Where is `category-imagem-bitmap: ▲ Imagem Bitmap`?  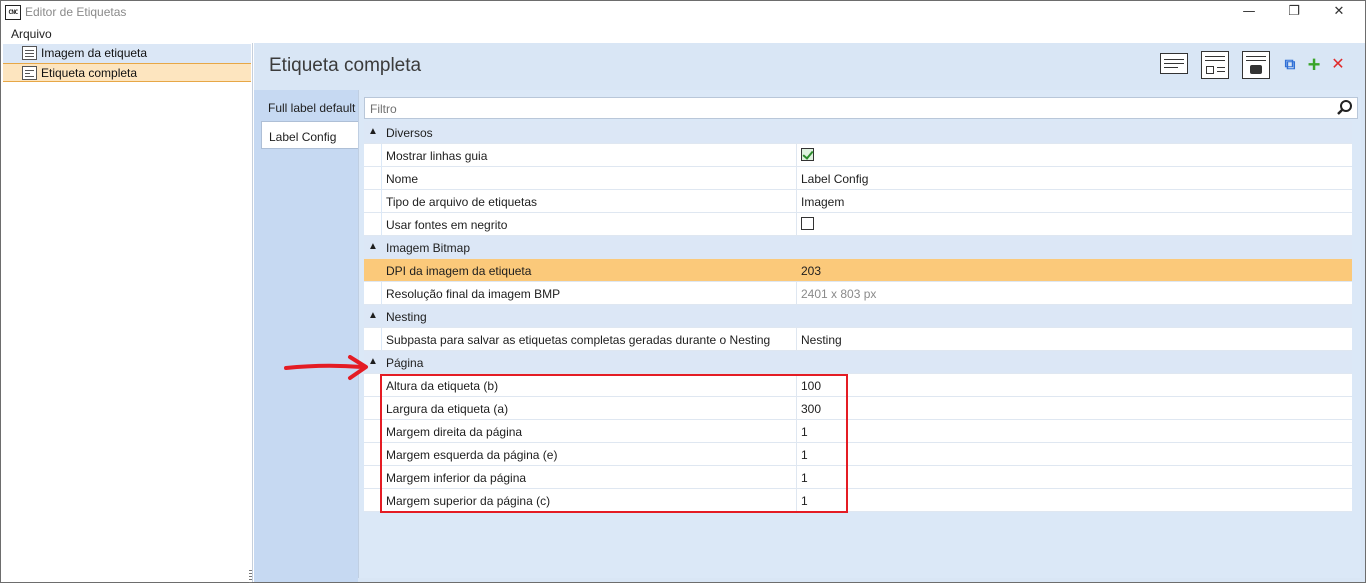 category-imagem-bitmap: ▲ Imagem Bitmap is located at coordinates (858, 247).